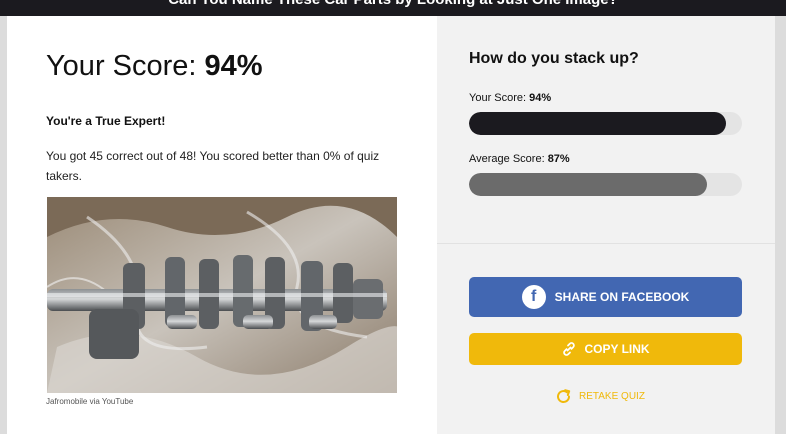 The image size is (786, 434). Describe the element at coordinates (554, 58) in the screenshot. I see `comparison-title: How do you stack up?` at that location.